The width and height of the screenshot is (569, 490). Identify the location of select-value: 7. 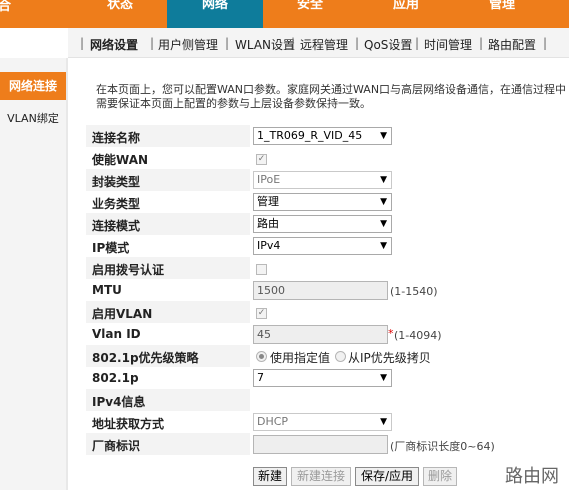
(260, 377).